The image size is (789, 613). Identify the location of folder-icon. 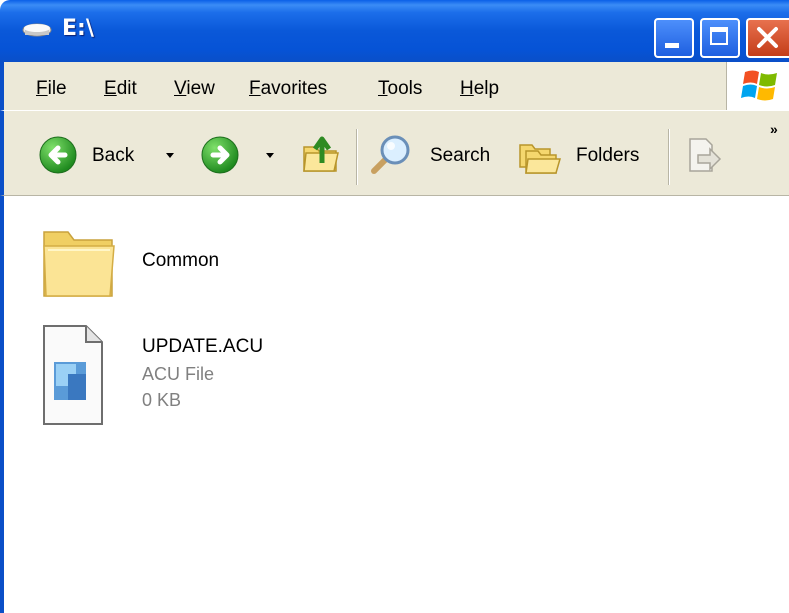
(79, 264).